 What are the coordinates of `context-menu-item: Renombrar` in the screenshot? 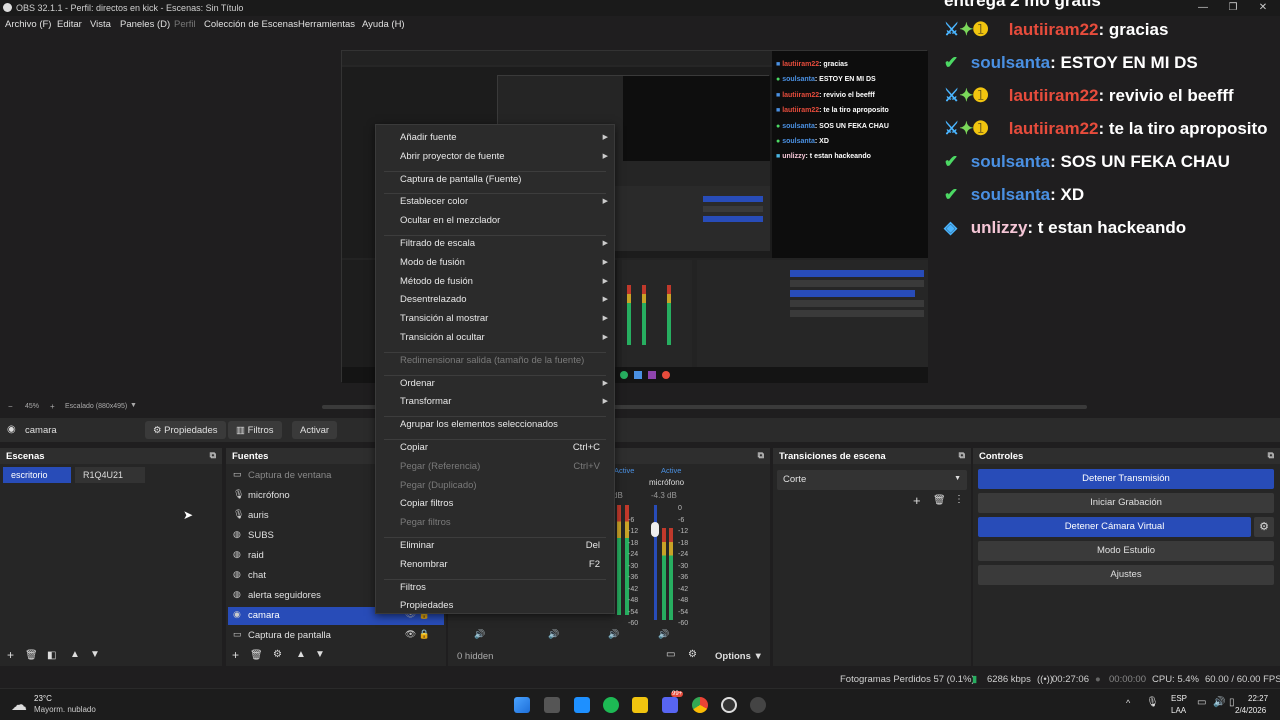 It's located at (424, 564).